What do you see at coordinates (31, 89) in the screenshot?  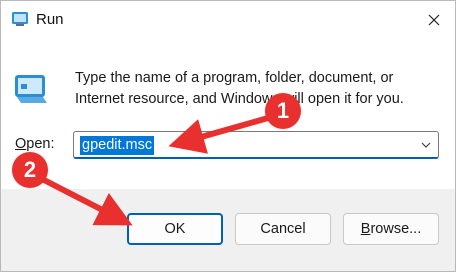 I see `run-program-icon` at bounding box center [31, 89].